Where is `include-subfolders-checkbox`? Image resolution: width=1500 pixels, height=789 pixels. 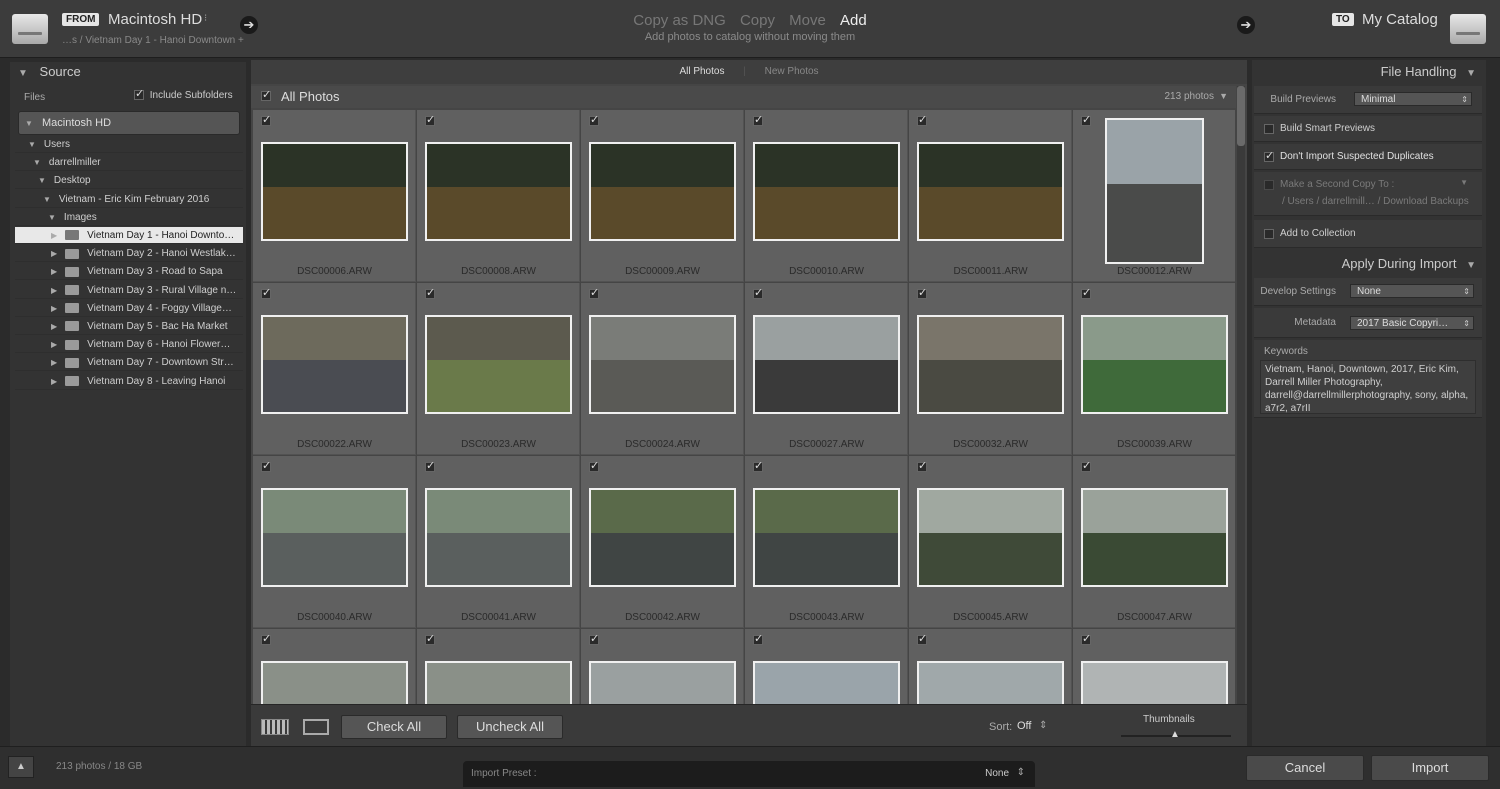 include-subfolders-checkbox is located at coordinates (139, 94).